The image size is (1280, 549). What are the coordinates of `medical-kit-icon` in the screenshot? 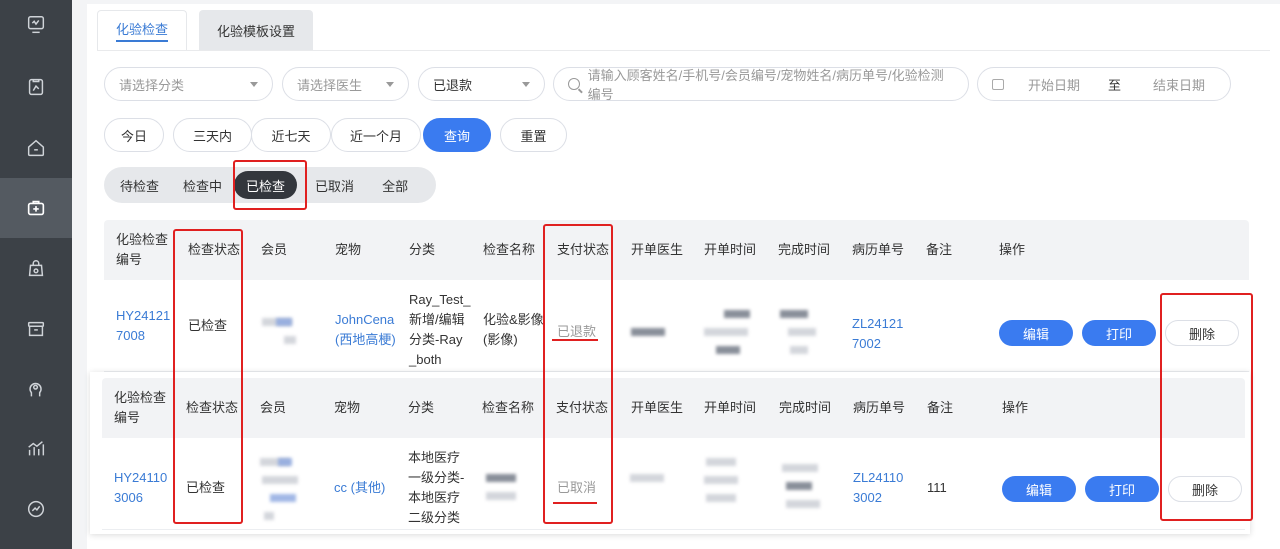 It's located at (36, 208).